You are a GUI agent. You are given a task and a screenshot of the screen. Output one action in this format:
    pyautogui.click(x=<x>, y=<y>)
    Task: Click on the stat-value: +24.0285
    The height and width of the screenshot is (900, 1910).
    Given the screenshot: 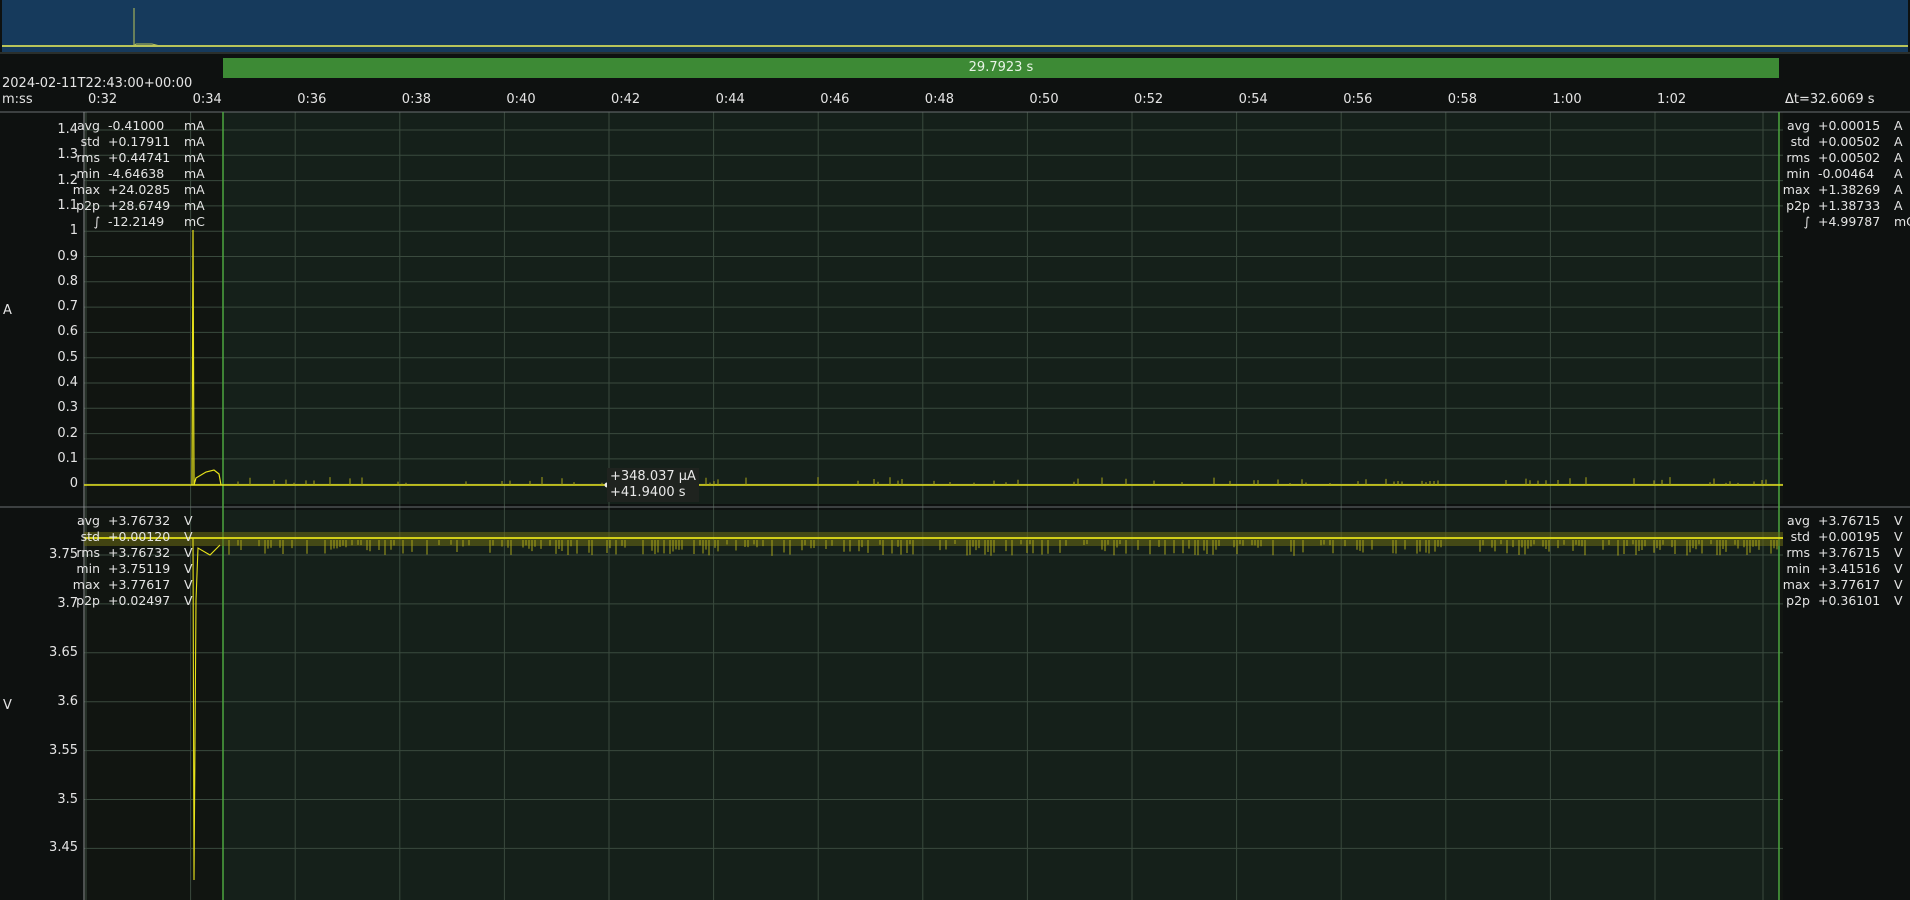 What is the action you would take?
    pyautogui.click(x=139, y=189)
    